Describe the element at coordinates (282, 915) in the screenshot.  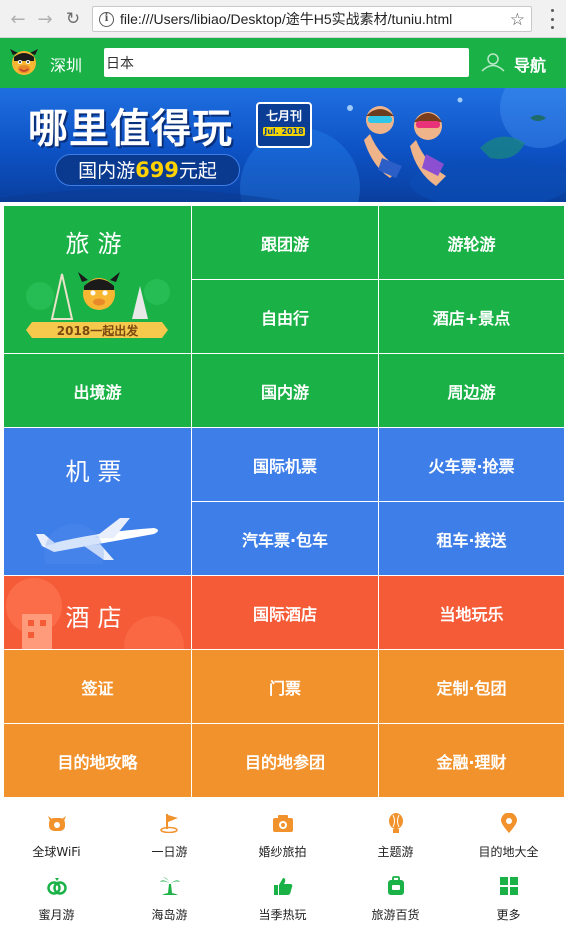
I see `quick-entry-label: 当季热玩` at that location.